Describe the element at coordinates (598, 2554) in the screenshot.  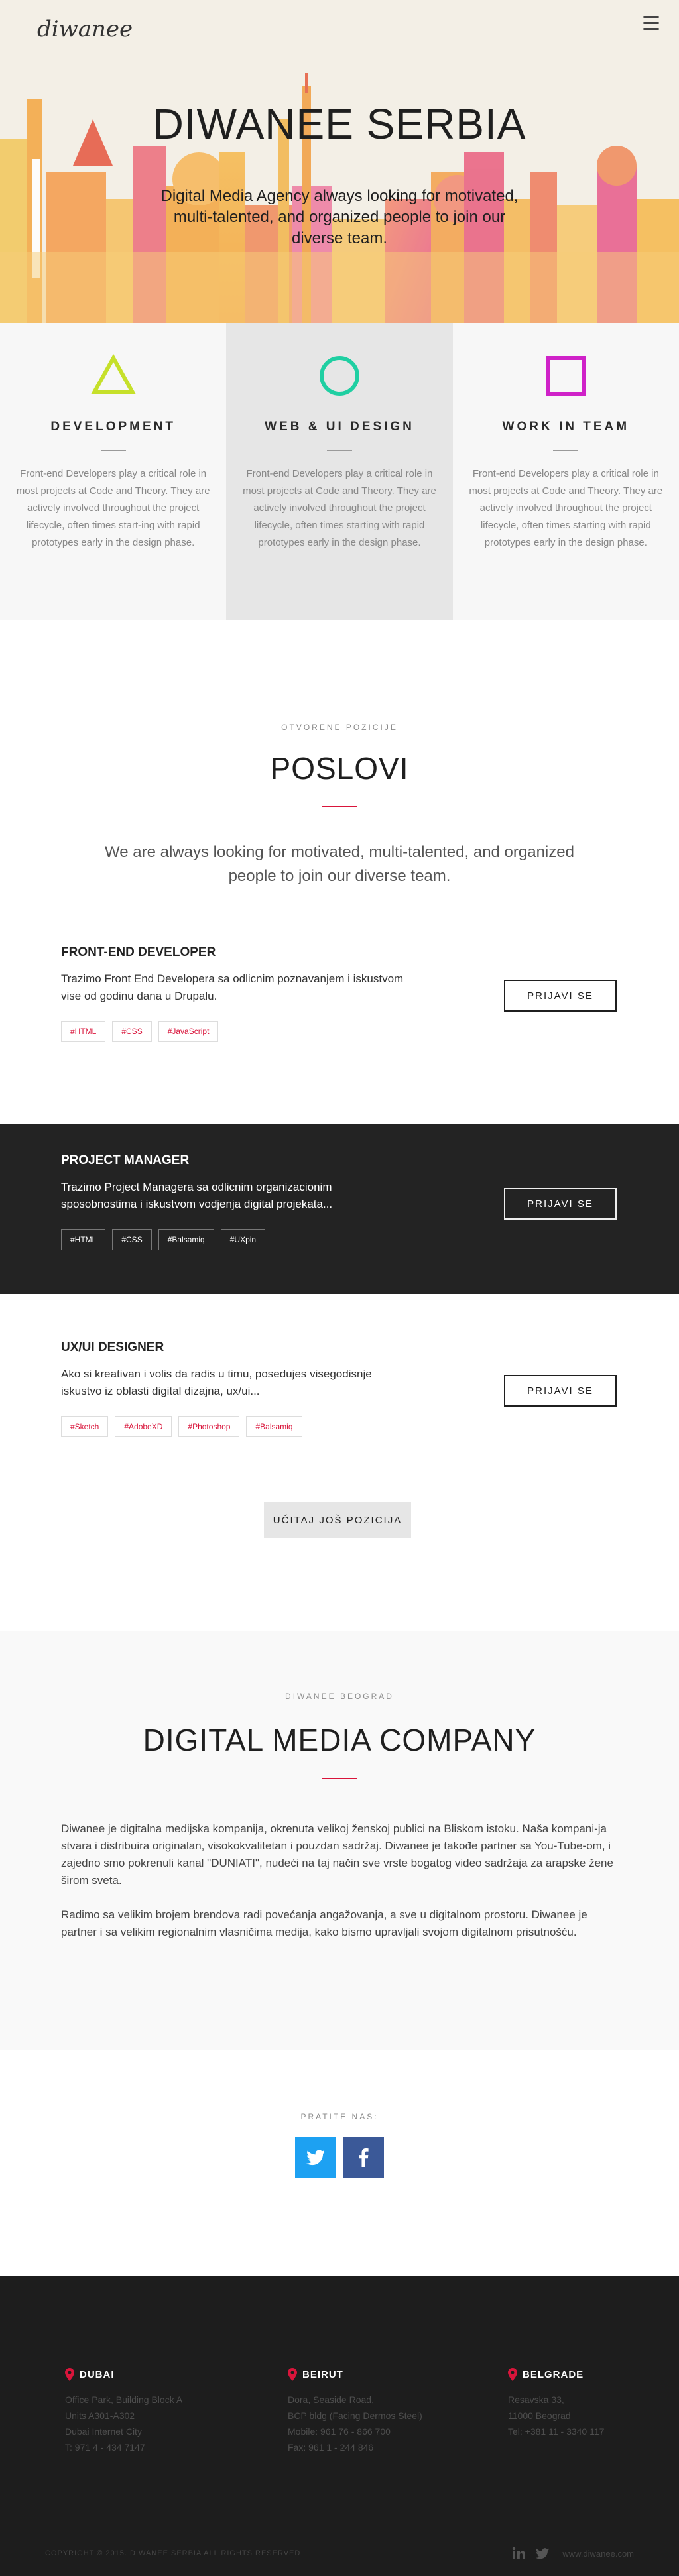
I see `site-link: www.diwanee.com` at that location.